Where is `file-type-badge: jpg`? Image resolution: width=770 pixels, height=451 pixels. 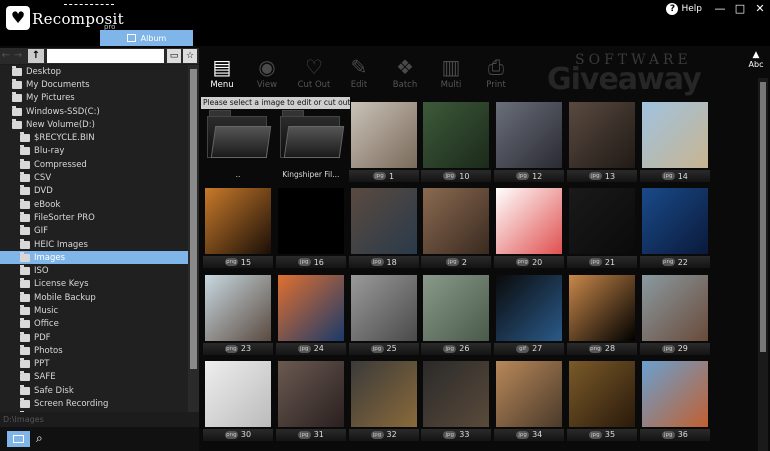
file-type-badge: jpg is located at coordinates (380, 176).